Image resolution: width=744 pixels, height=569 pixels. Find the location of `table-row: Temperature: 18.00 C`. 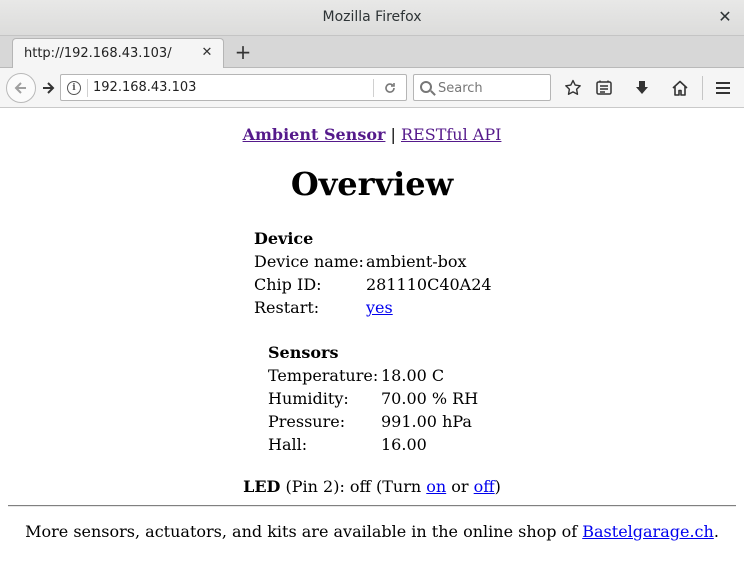

table-row: Temperature: 18.00 C is located at coordinates (373, 377).